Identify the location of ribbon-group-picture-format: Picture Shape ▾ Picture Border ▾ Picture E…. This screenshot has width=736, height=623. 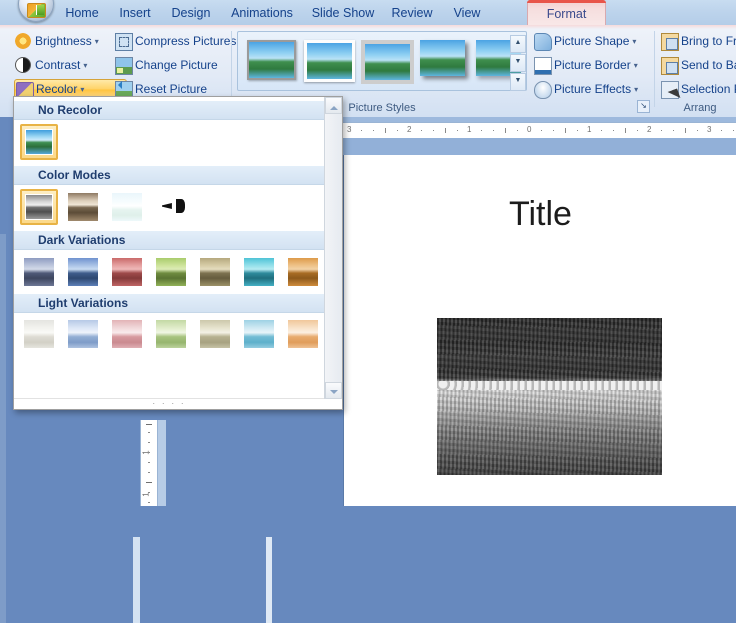
(593, 71).